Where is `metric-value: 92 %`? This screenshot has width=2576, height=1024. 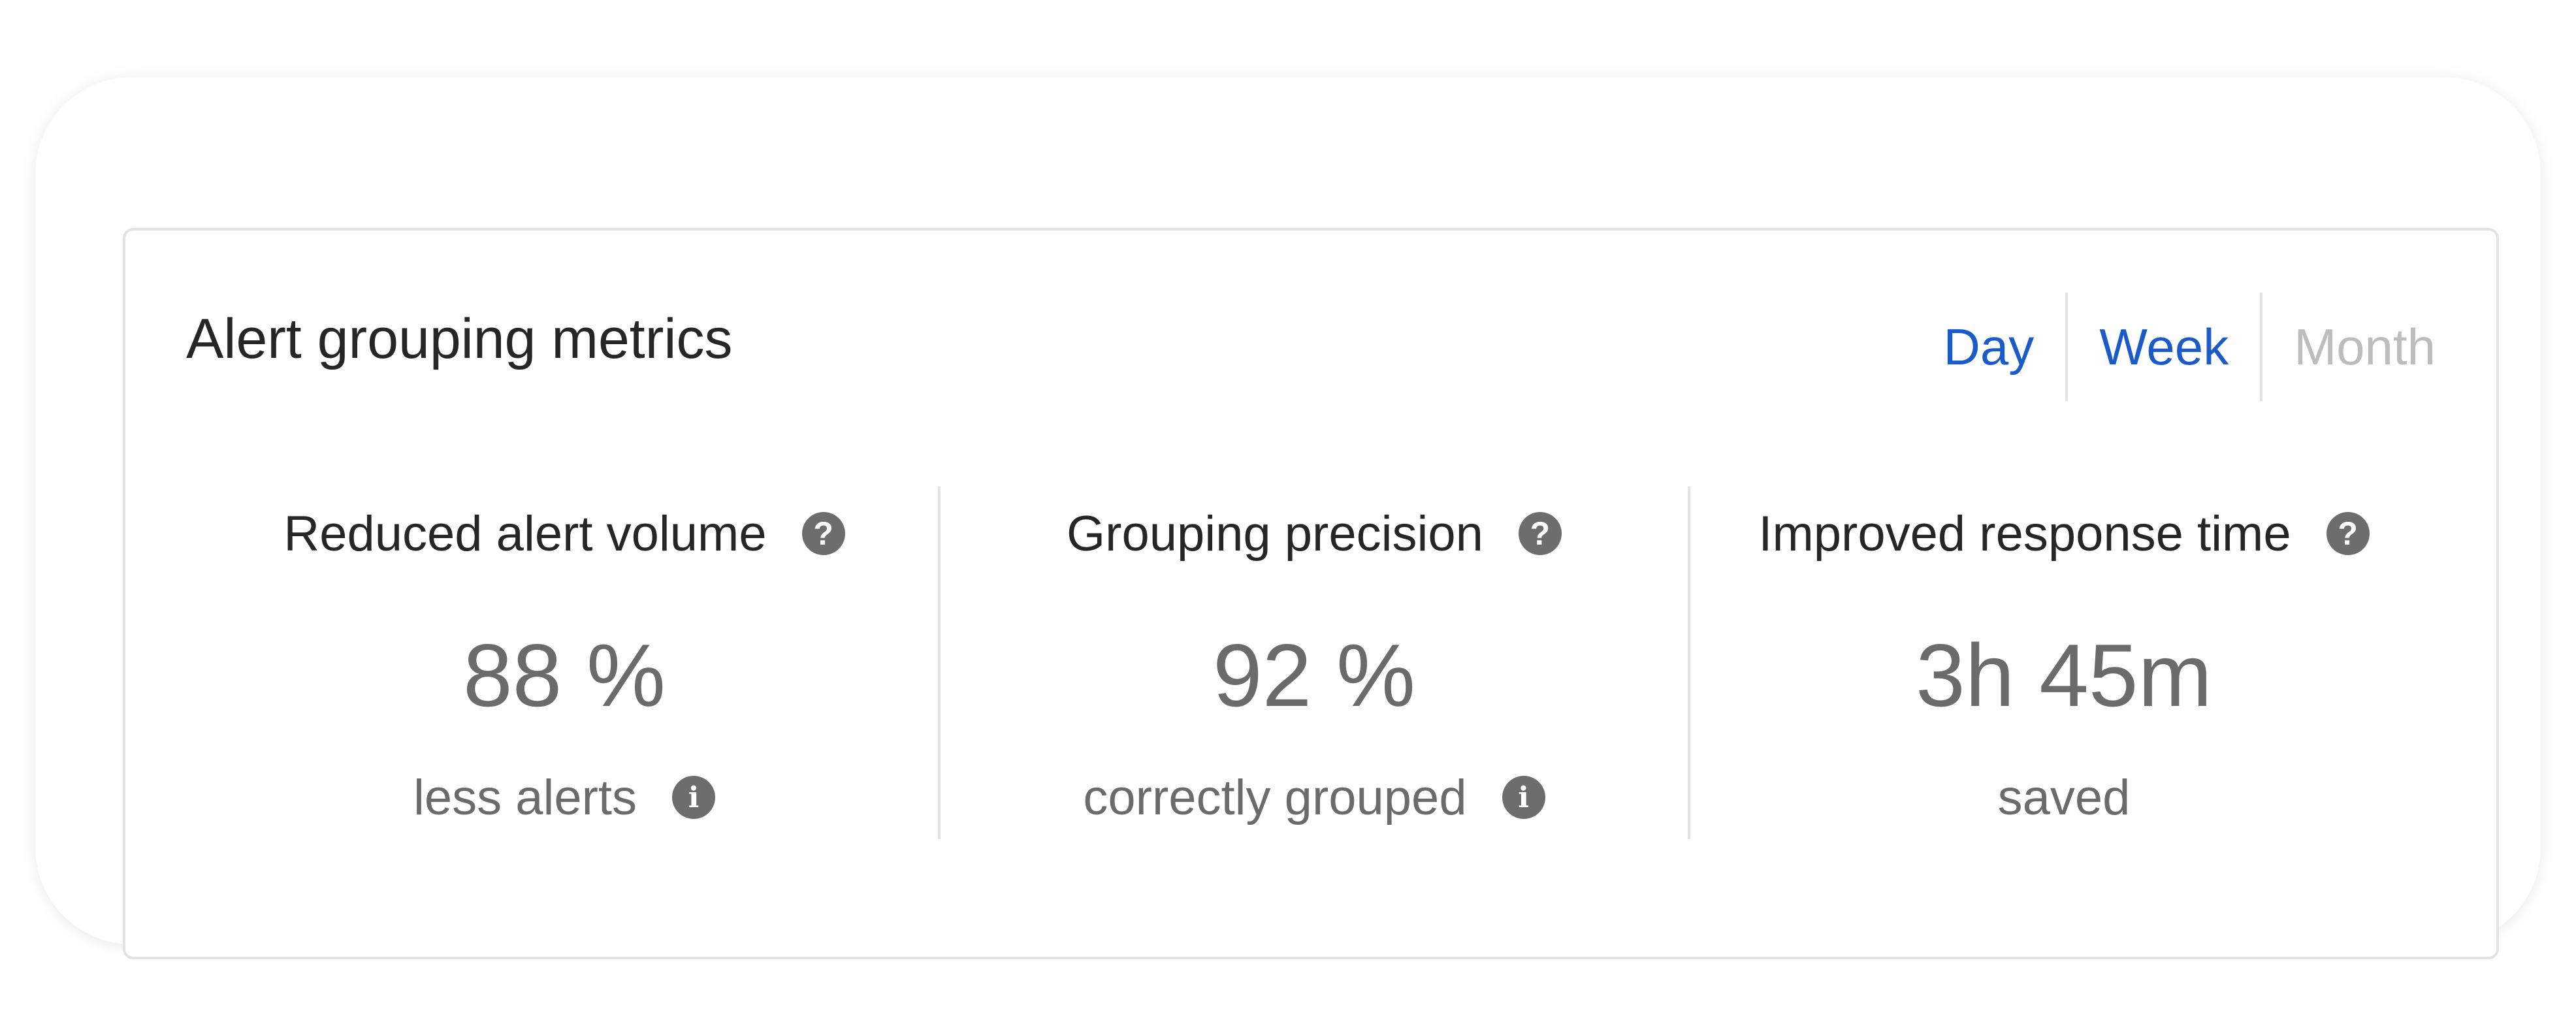 metric-value: 92 % is located at coordinates (1314, 675).